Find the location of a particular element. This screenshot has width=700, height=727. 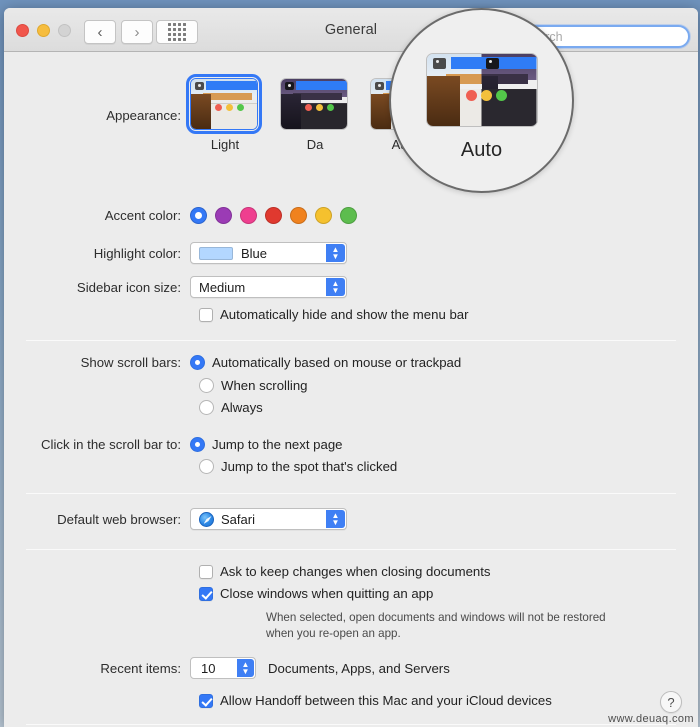

radio-jump-next-page is located at coordinates (197, 444).